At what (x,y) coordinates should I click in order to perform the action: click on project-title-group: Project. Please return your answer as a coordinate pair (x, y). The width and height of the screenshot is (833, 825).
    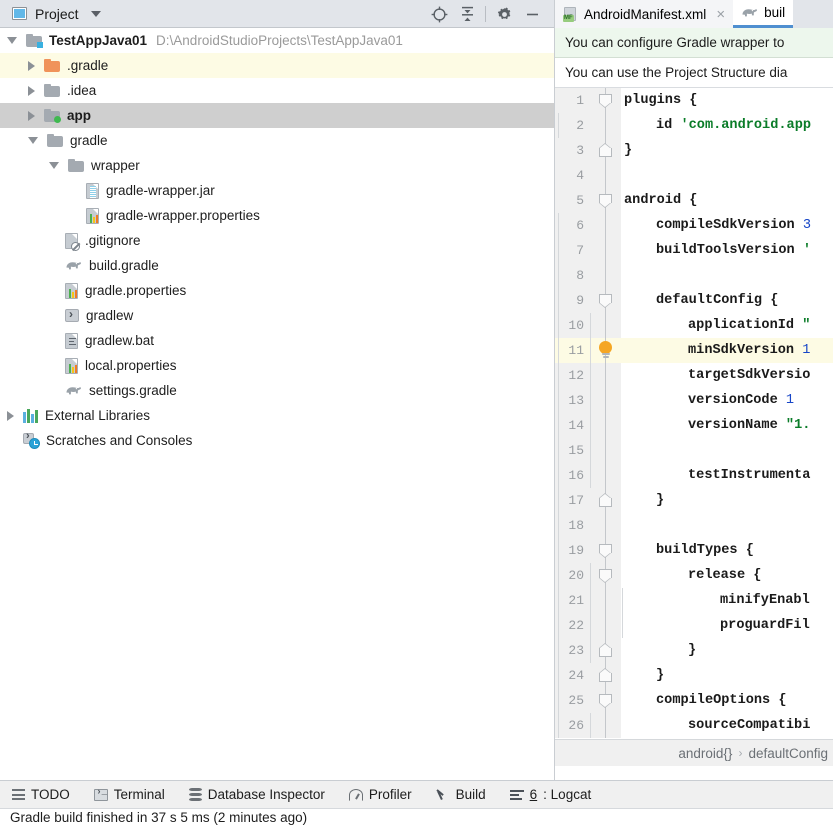
    Looking at the image, I should click on (50, 14).